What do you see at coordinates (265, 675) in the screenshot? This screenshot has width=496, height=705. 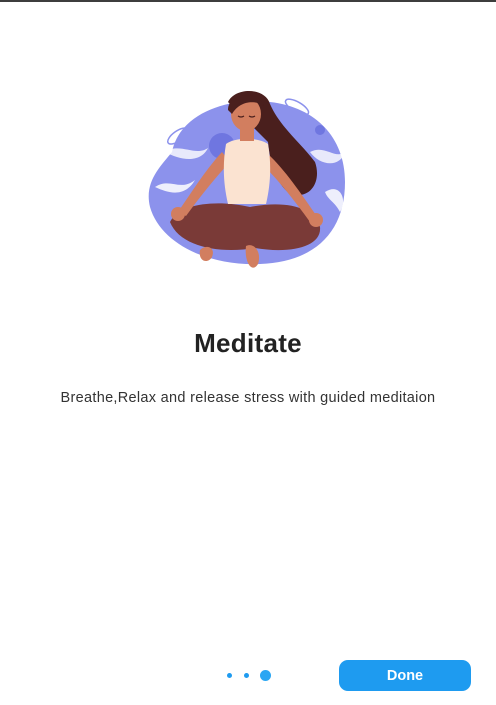 I see `page-dot-3-active` at bounding box center [265, 675].